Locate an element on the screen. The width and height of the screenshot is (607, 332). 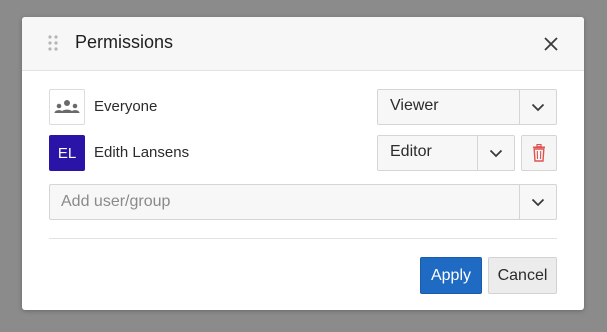
permission-row-everyone: Everyone Viewer is located at coordinates (303, 107).